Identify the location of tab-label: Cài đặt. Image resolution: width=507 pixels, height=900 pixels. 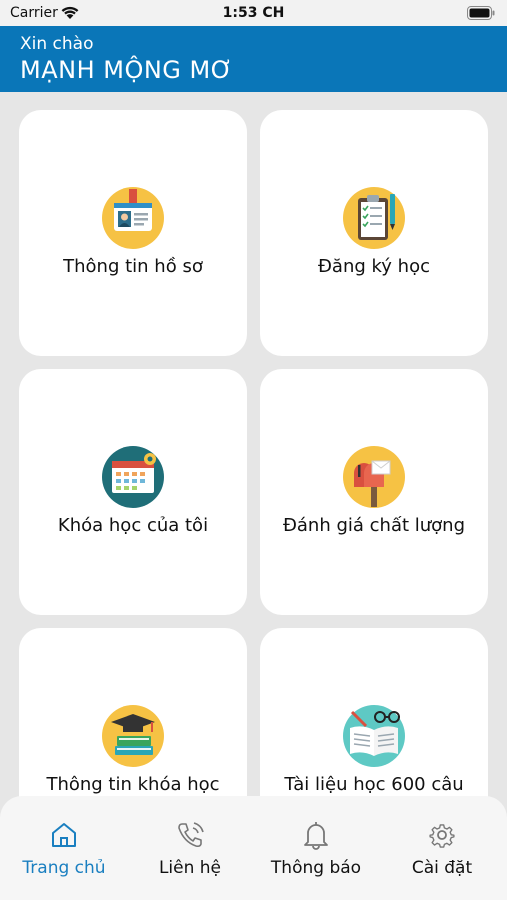
(442, 868).